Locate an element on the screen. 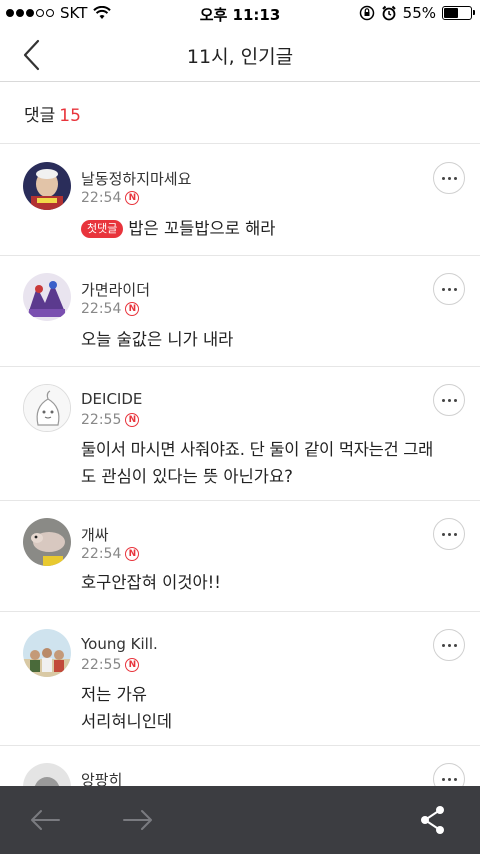 This screenshot has width=480, height=854. comments-header: 댓글 15 is located at coordinates (240, 113).